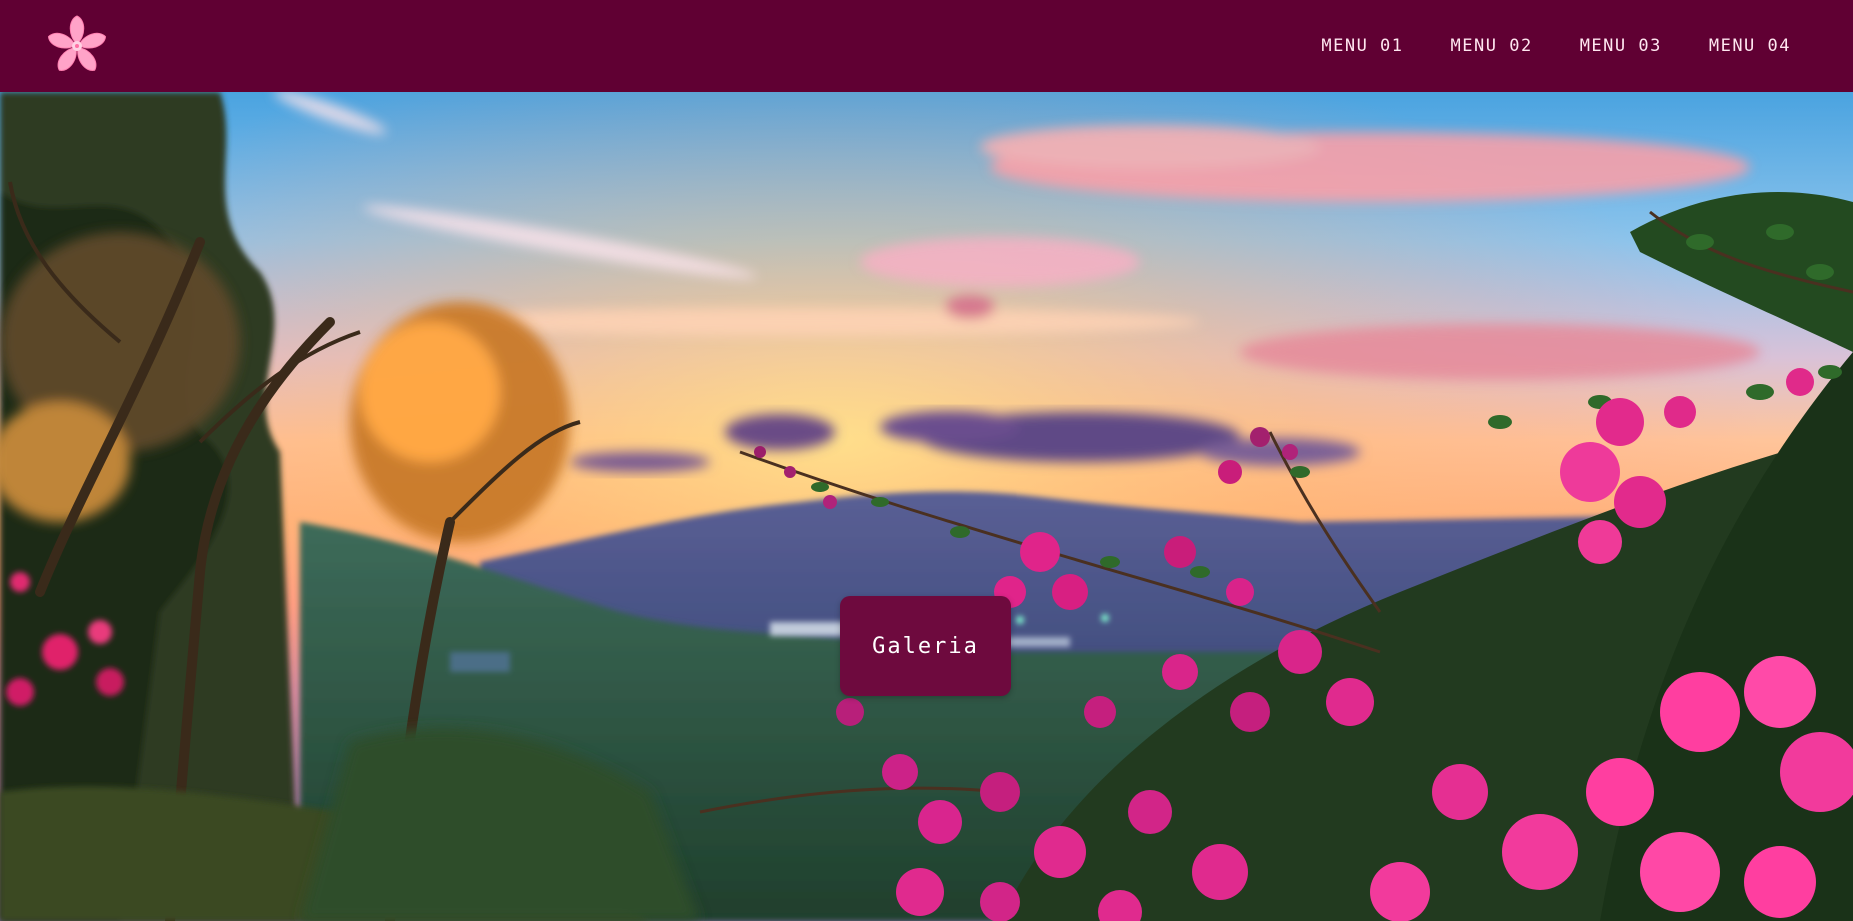 This screenshot has width=1853, height=921. Describe the element at coordinates (1362, 46) in the screenshot. I see `menu-item-01: MENU 01` at that location.